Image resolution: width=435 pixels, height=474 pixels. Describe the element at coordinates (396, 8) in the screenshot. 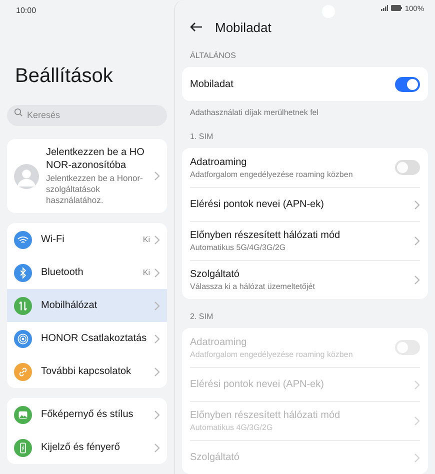

I see `battery-icon` at that location.